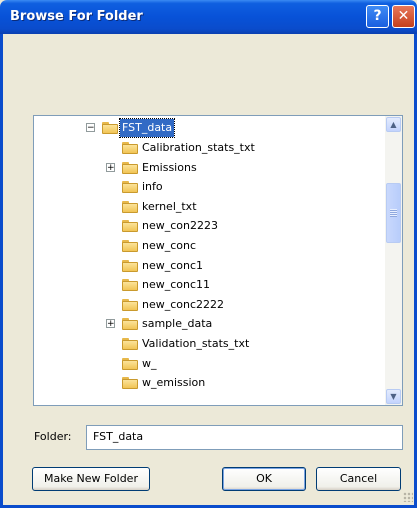  What do you see at coordinates (244, 437) in the screenshot?
I see `folder-input: FST_data` at bounding box center [244, 437].